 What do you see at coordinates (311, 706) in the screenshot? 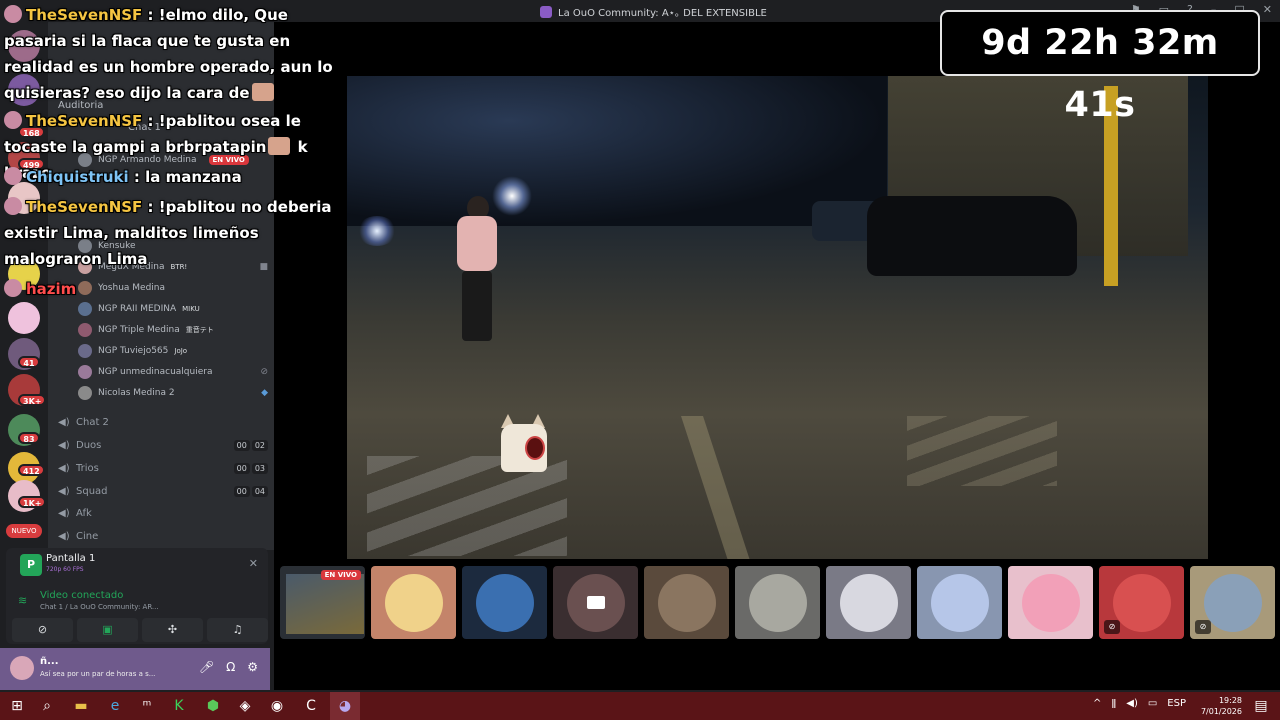
I see `app-icon: C` at bounding box center [311, 706].